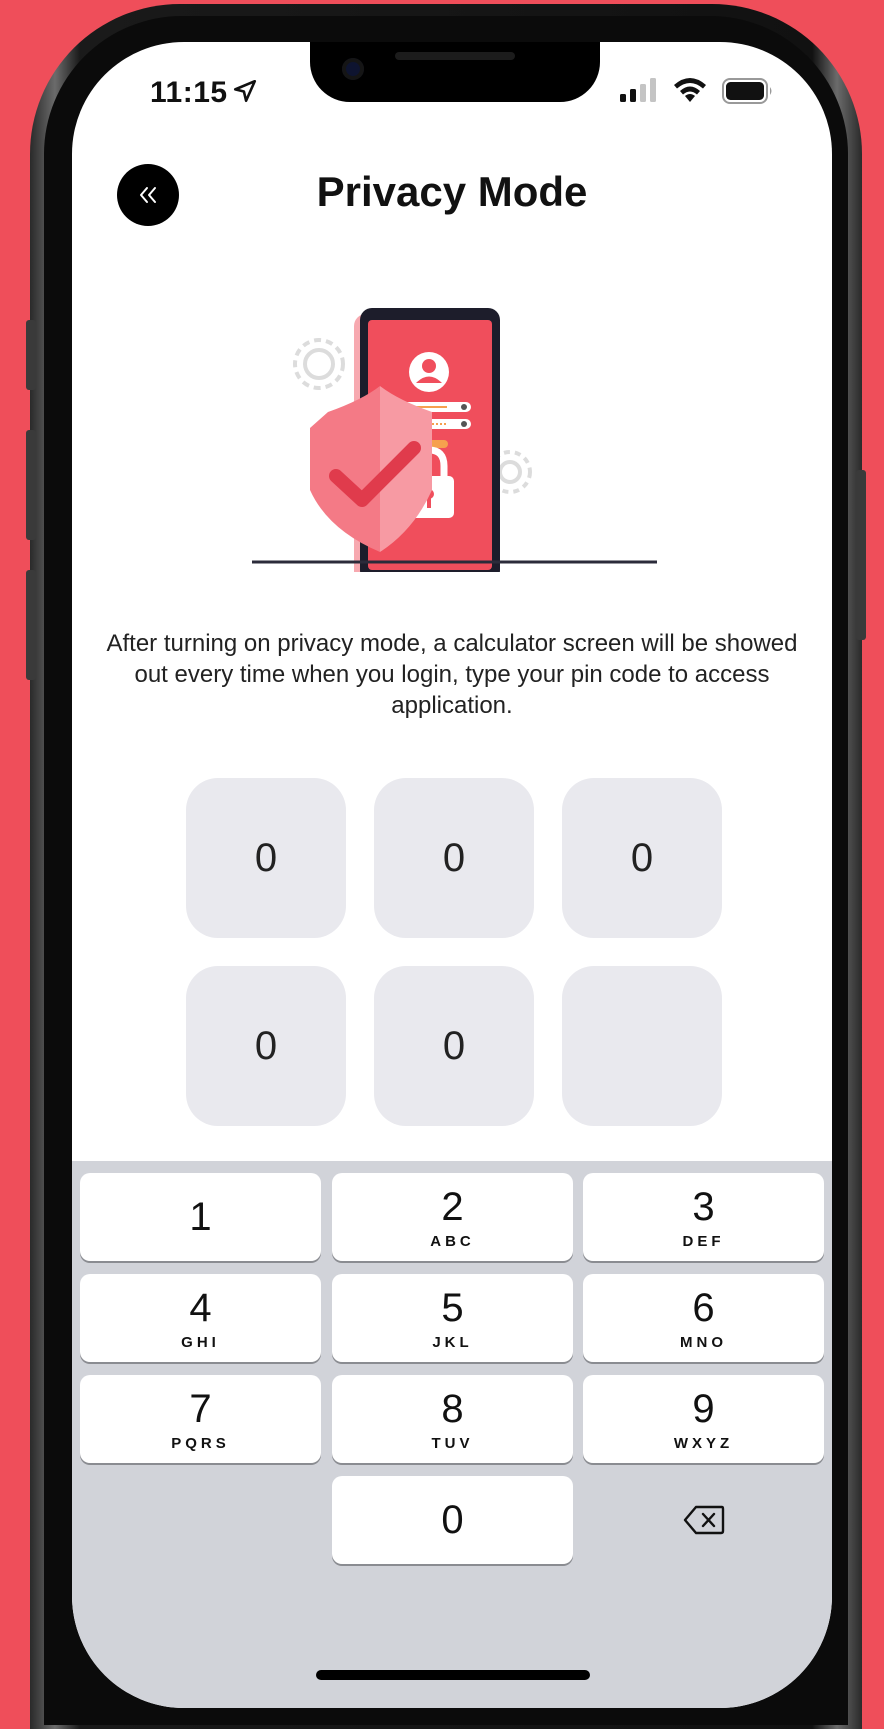  Describe the element at coordinates (353, 69) in the screenshot. I see `front-camera` at that location.